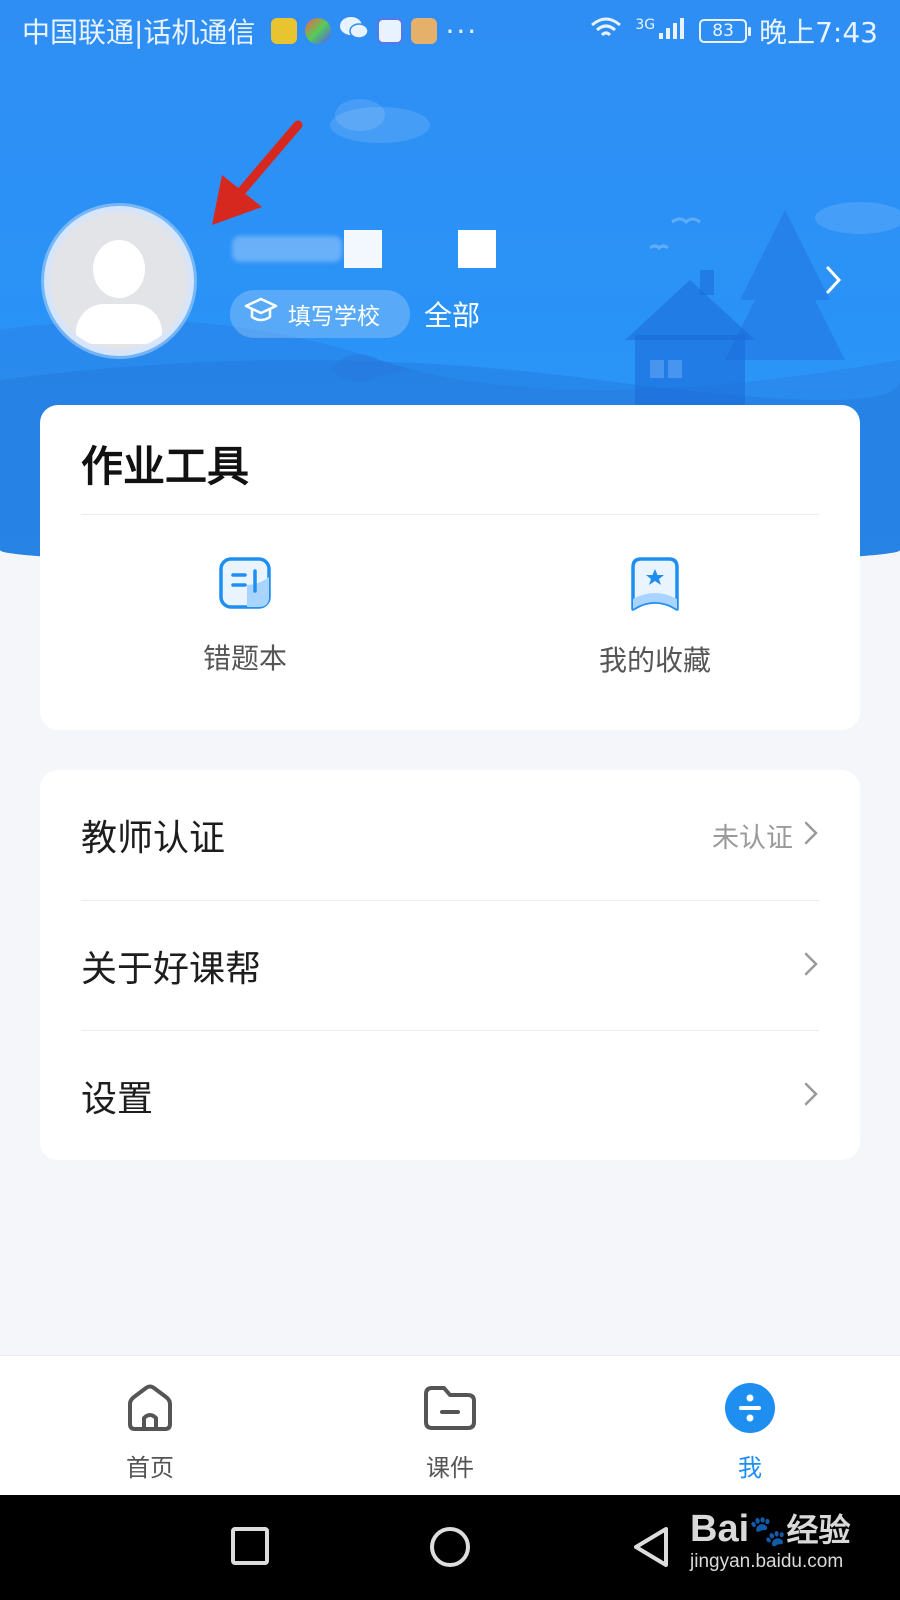  Describe the element at coordinates (450, 1095) in the screenshot. I see `settings-row: 设置` at that location.